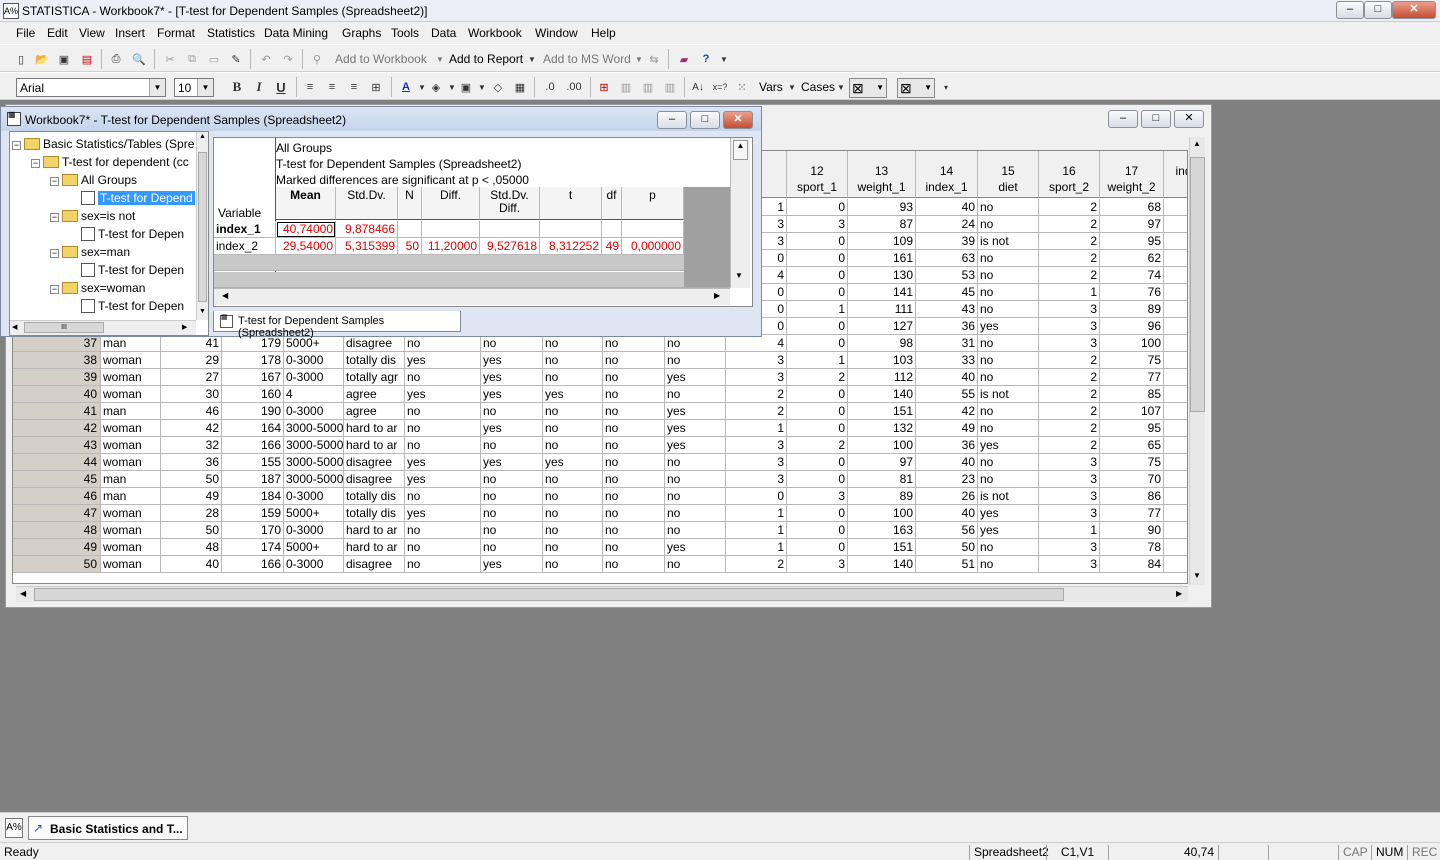 Image resolution: width=1440 pixels, height=860 pixels. Describe the element at coordinates (705, 120) in the screenshot. I see `wb-maximize-button: □` at that location.